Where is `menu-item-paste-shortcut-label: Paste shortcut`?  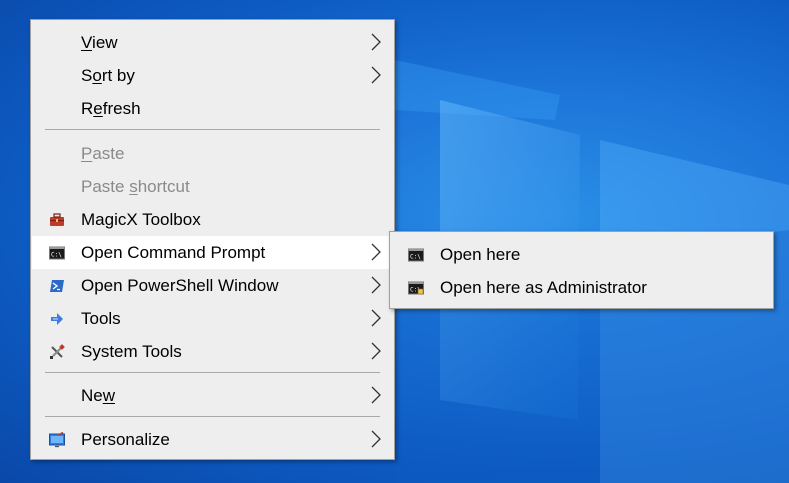
menu-item-paste-shortcut-label: Paste shortcut is located at coordinates (135, 186).